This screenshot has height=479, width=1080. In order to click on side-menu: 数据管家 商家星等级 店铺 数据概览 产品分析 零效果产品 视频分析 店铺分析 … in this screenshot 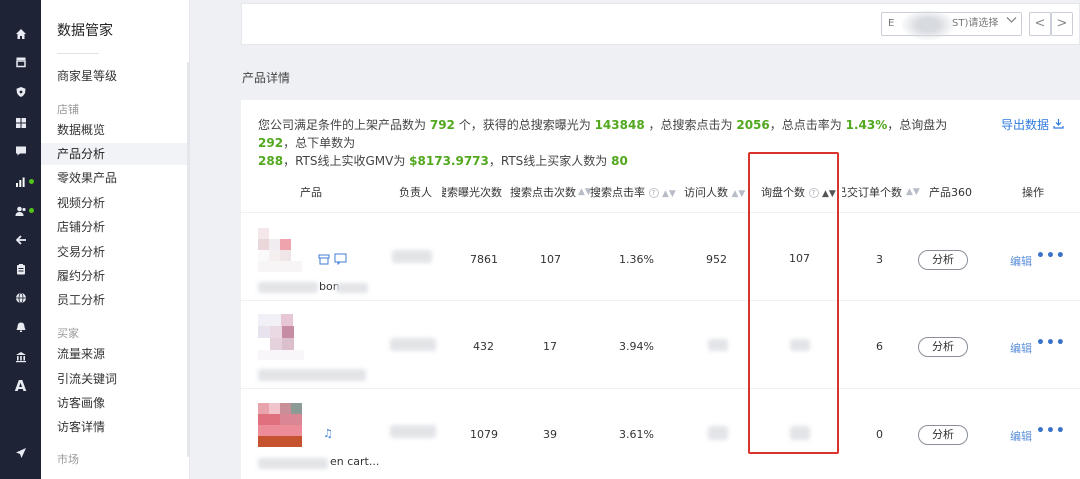, I will do `click(115, 239)`.